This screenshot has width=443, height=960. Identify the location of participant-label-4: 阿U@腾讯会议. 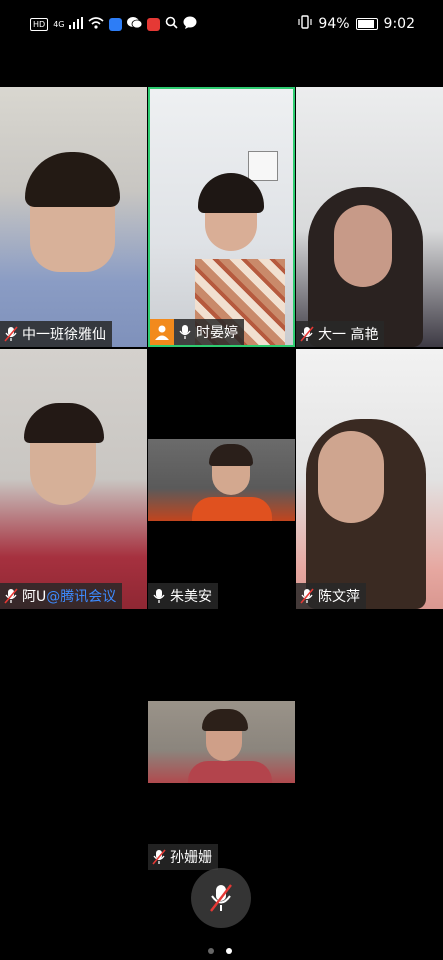
(61, 596).